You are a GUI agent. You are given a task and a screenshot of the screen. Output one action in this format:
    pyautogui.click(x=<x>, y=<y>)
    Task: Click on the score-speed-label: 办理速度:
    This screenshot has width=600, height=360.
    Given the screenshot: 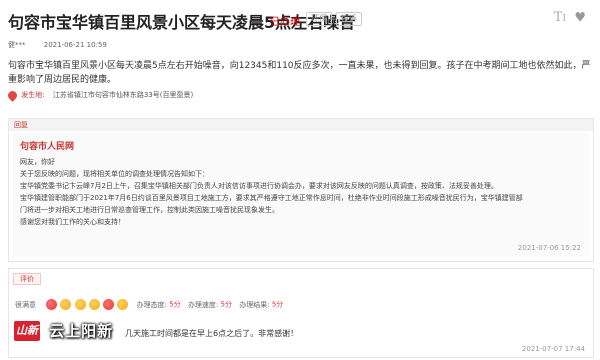 What is the action you would take?
    pyautogui.click(x=203, y=304)
    